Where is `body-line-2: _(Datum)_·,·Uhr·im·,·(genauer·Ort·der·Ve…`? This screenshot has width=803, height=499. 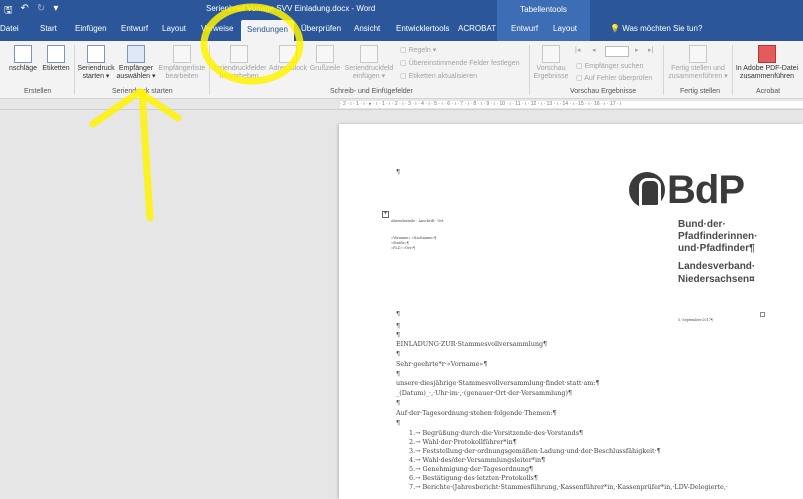
body-line-2: _(Datum)_·,·Uhr·im·,·(genauer·Ort·der·Ve… is located at coordinates (484, 393).